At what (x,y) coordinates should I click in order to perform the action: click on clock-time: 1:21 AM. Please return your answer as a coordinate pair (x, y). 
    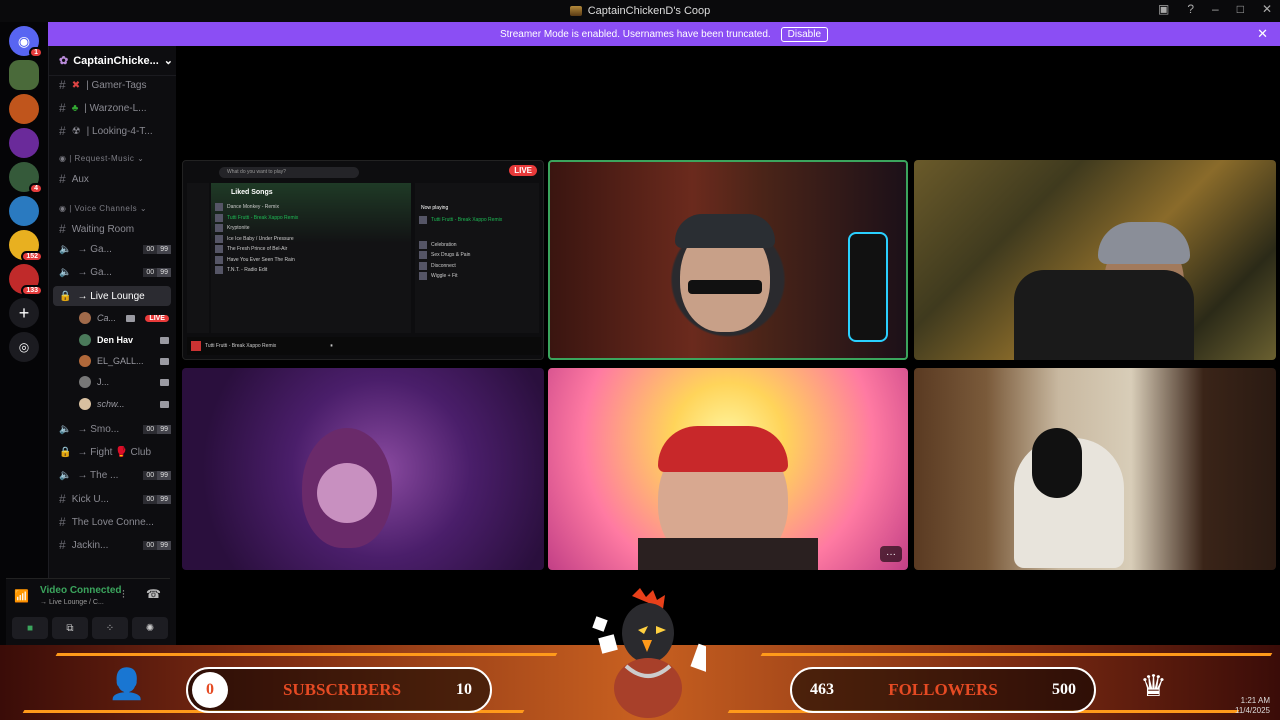
    Looking at the image, I should click on (1255, 700).